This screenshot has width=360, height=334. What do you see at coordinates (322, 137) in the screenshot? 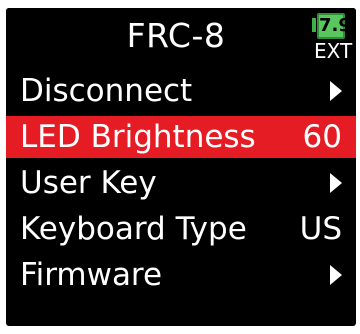
I see `menu-item-value: 60` at bounding box center [322, 137].